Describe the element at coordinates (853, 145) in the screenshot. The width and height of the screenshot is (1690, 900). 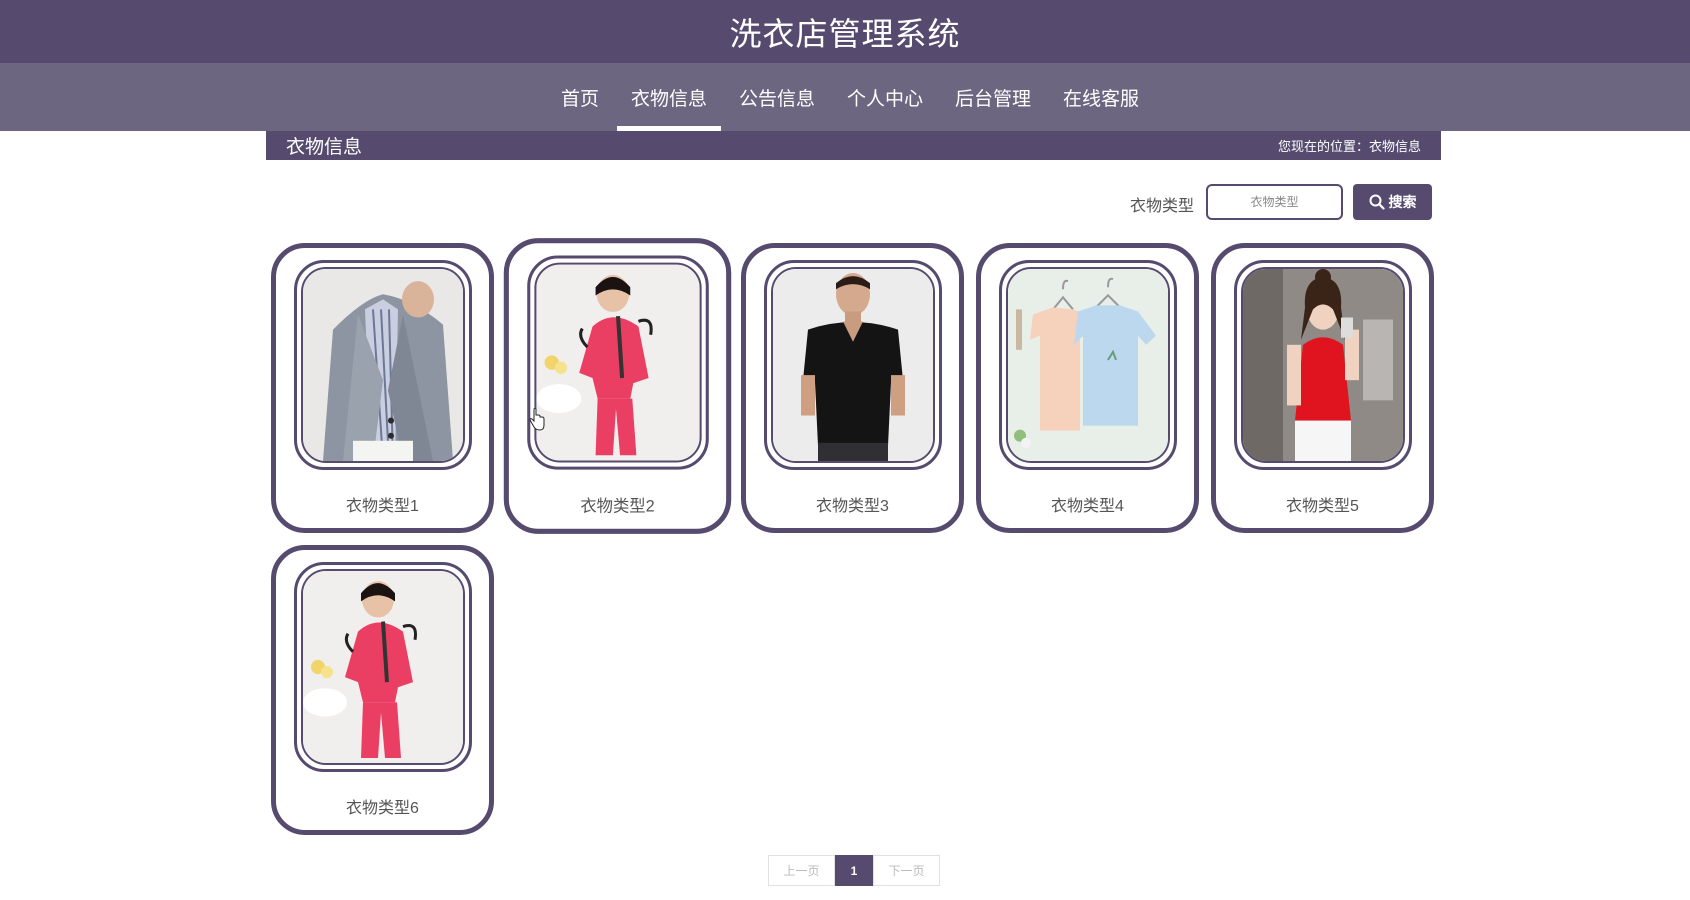
I see `section-header: 衣物信息 您现在的位置：衣物信息` at that location.